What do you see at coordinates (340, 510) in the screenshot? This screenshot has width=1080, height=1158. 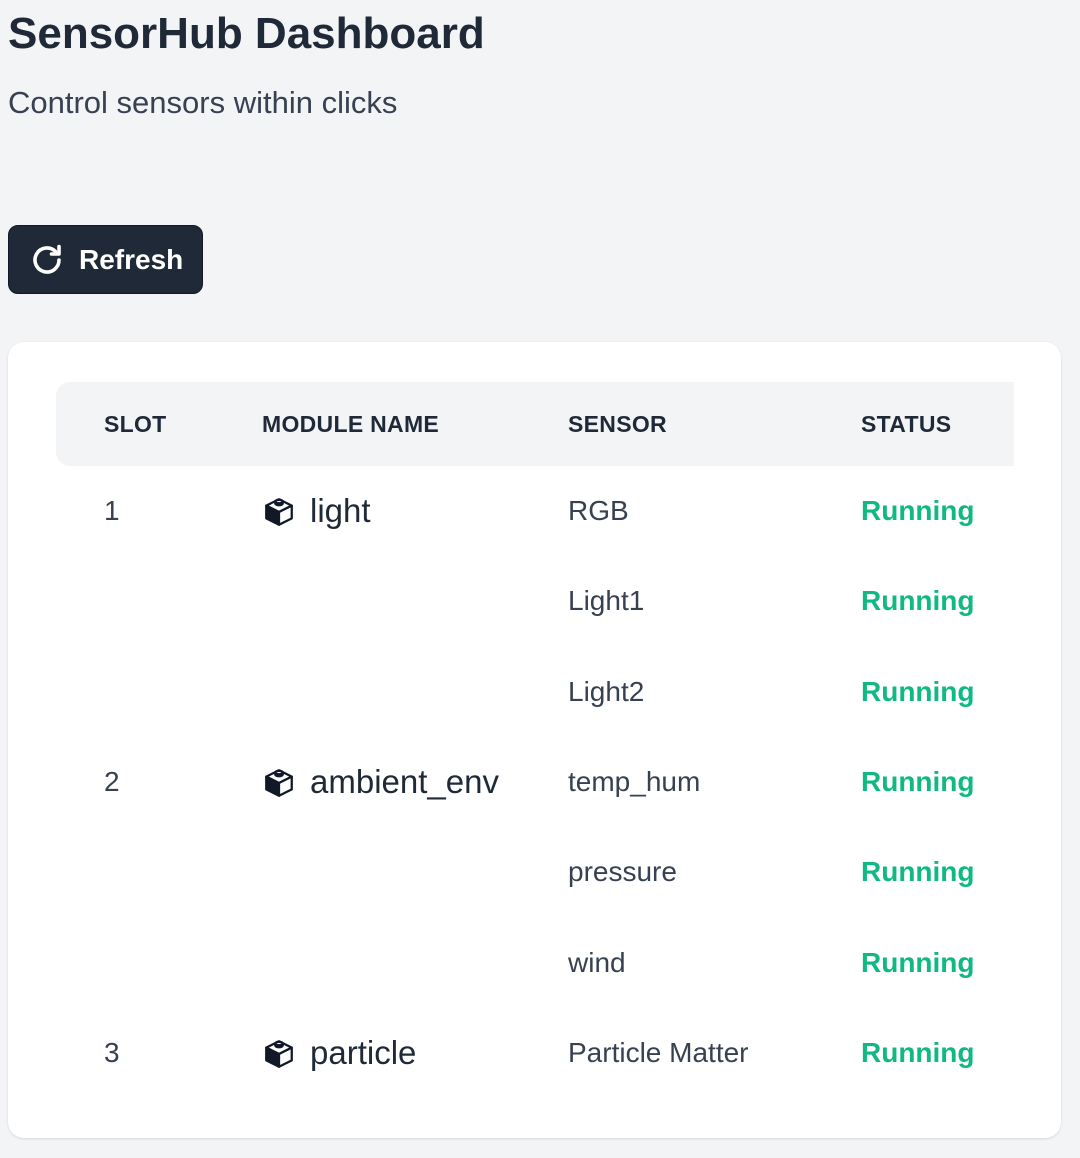 I see `module-name-label: light` at bounding box center [340, 510].